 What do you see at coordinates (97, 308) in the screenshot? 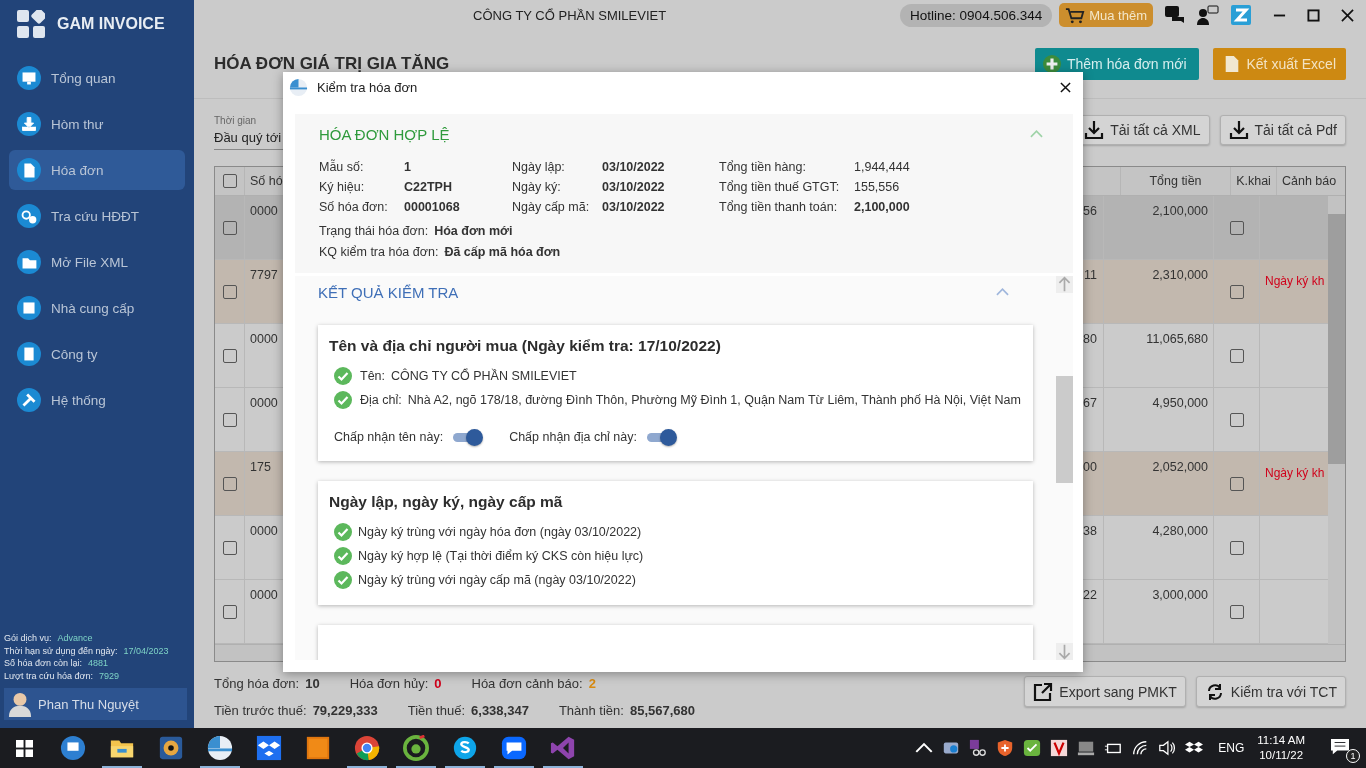
I see `sidebar-item: Nhà cung cấp` at bounding box center [97, 308].